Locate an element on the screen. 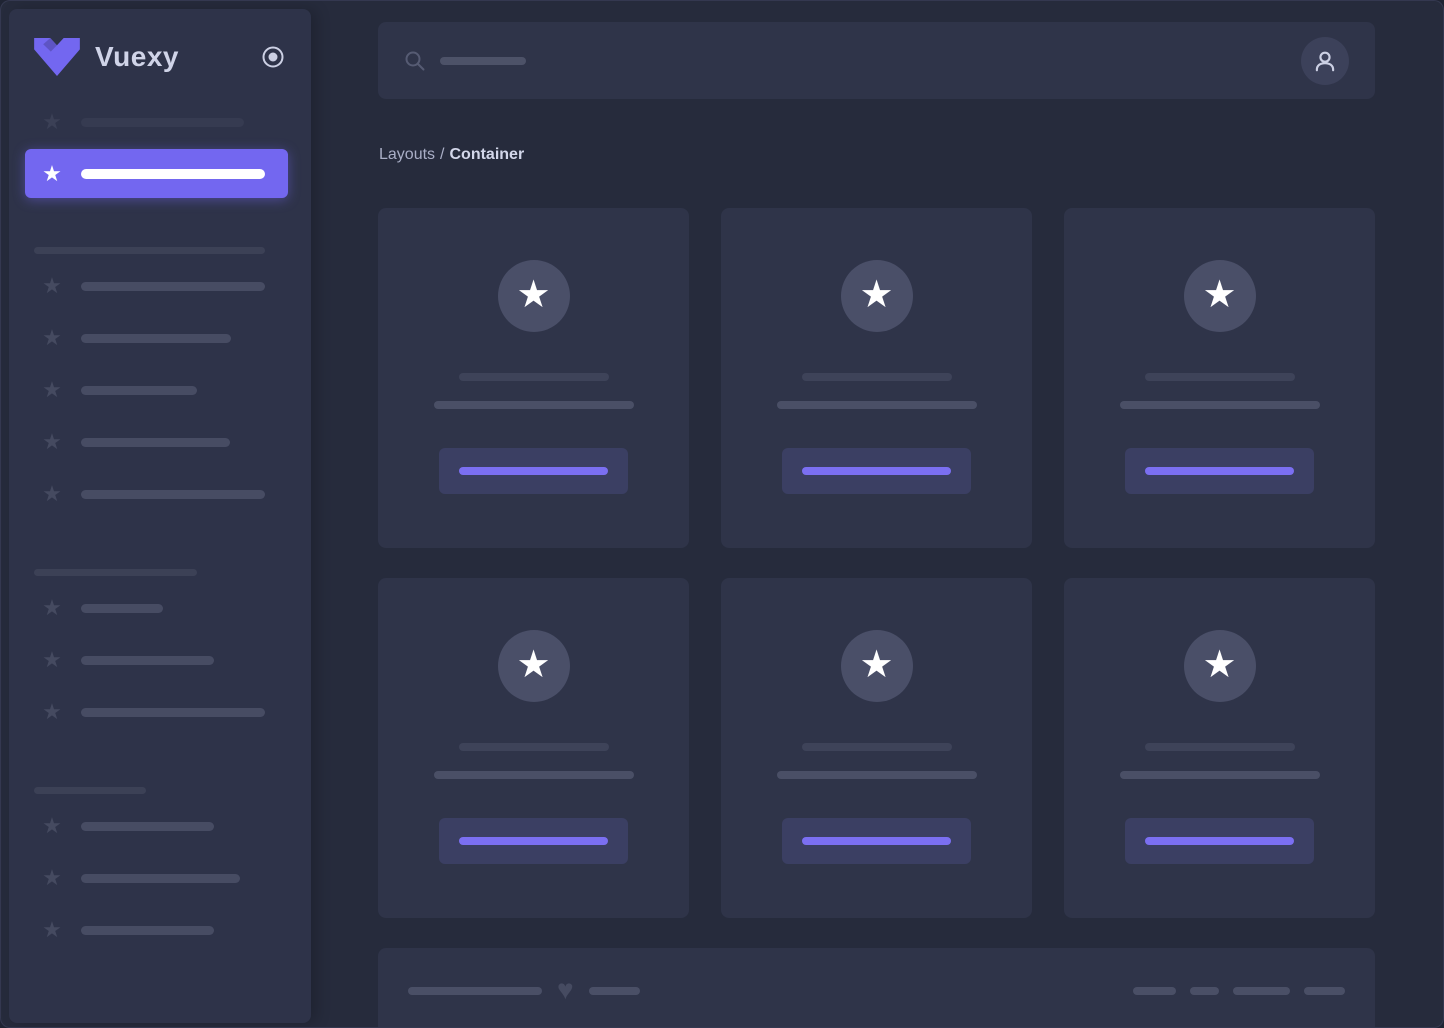 The height and width of the screenshot is (1028, 1444). footer: ♥ is located at coordinates (876, 987).